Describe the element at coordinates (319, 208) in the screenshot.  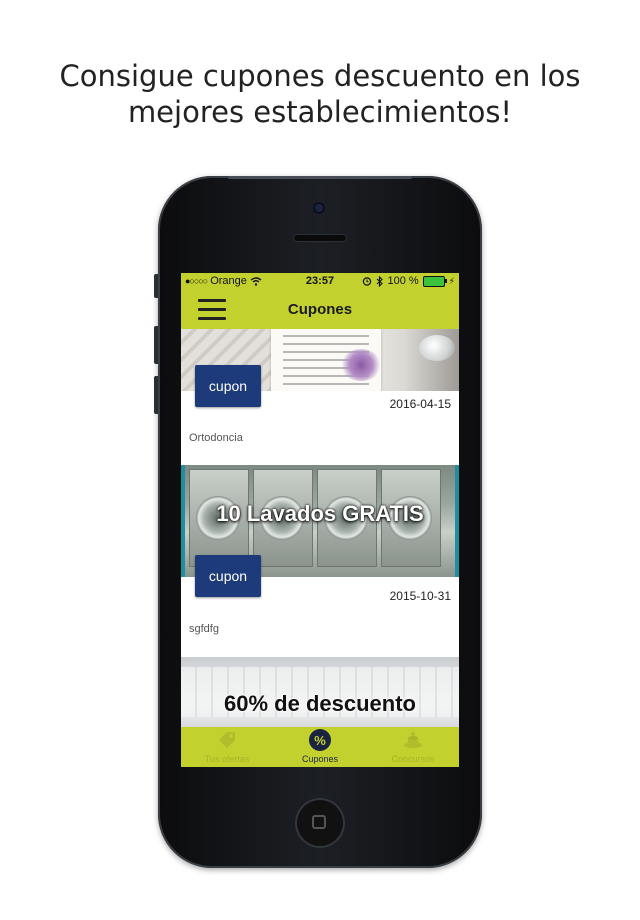
I see `front-camera` at that location.